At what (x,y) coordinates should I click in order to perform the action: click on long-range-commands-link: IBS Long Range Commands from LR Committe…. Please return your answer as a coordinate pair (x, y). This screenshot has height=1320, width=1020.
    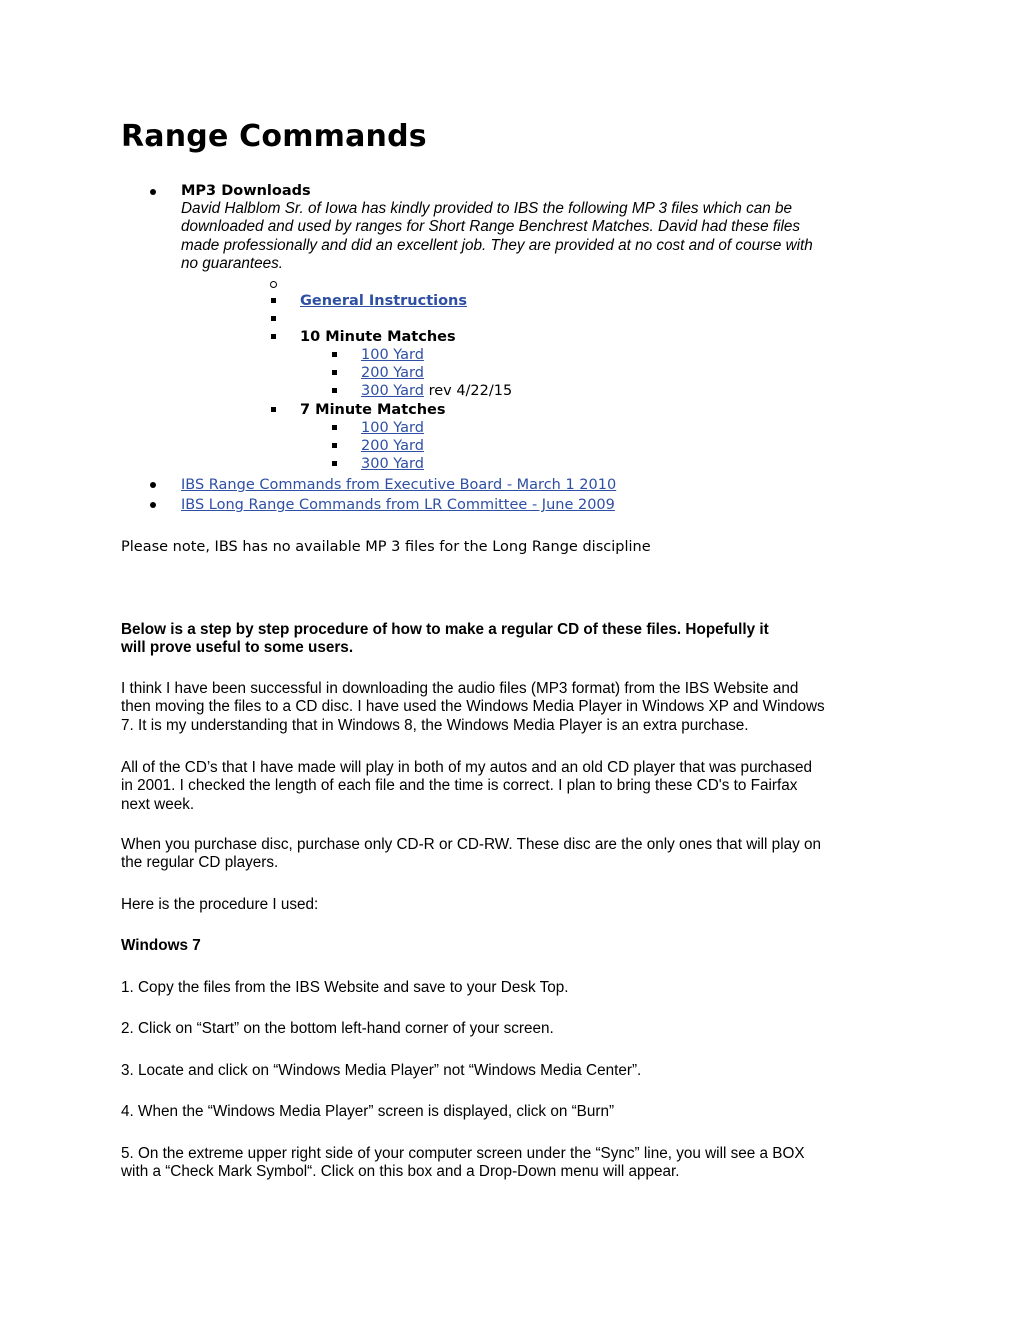
    Looking at the image, I should click on (398, 505).